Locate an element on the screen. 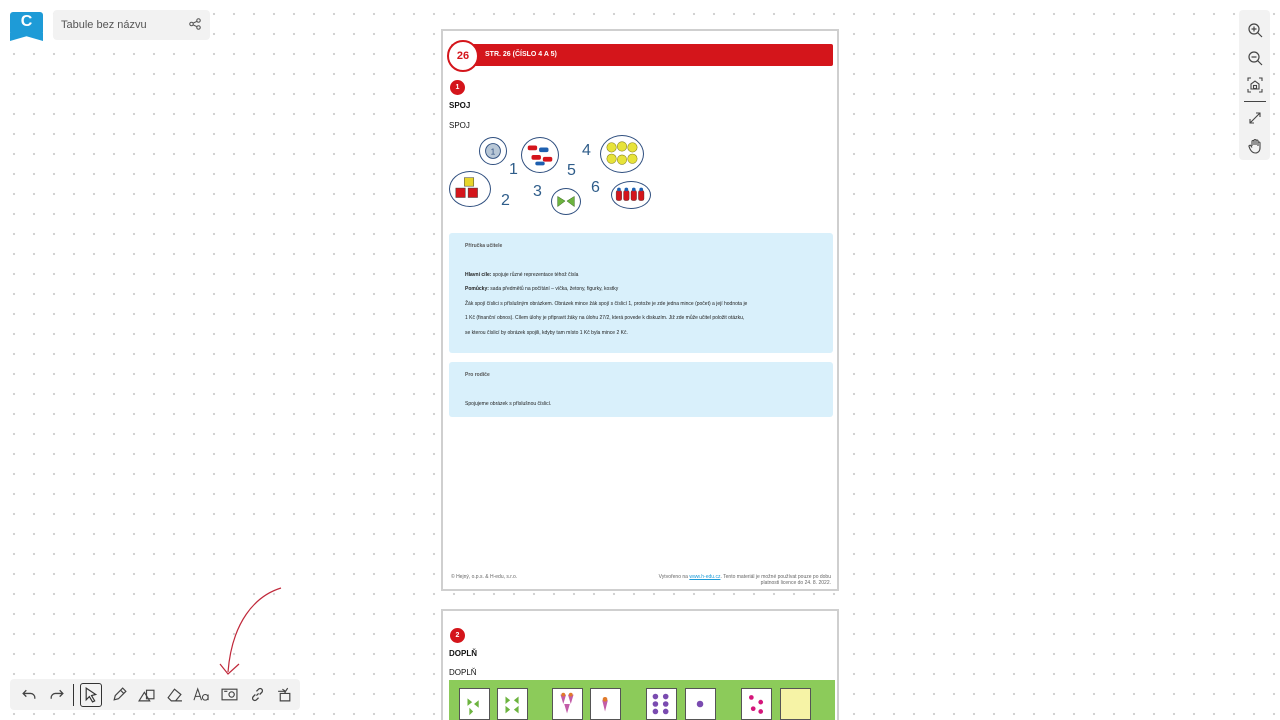  svg-text: 1 is located at coordinates (493, 151).